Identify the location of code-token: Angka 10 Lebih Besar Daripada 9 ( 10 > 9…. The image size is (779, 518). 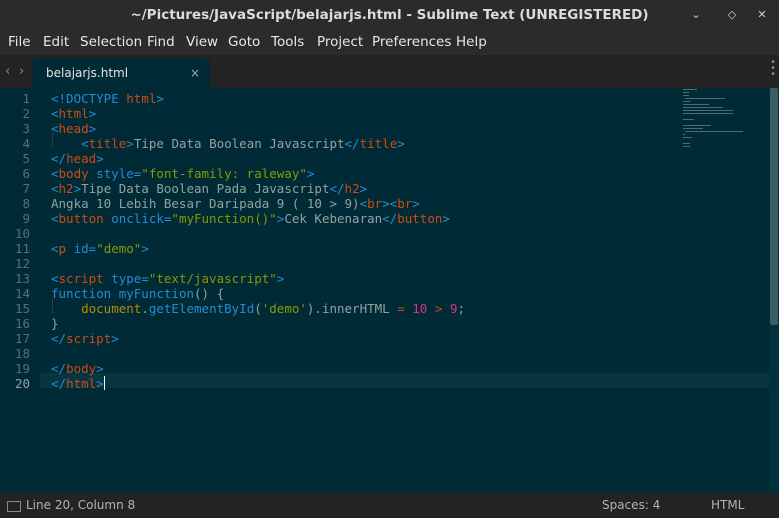
(205, 203).